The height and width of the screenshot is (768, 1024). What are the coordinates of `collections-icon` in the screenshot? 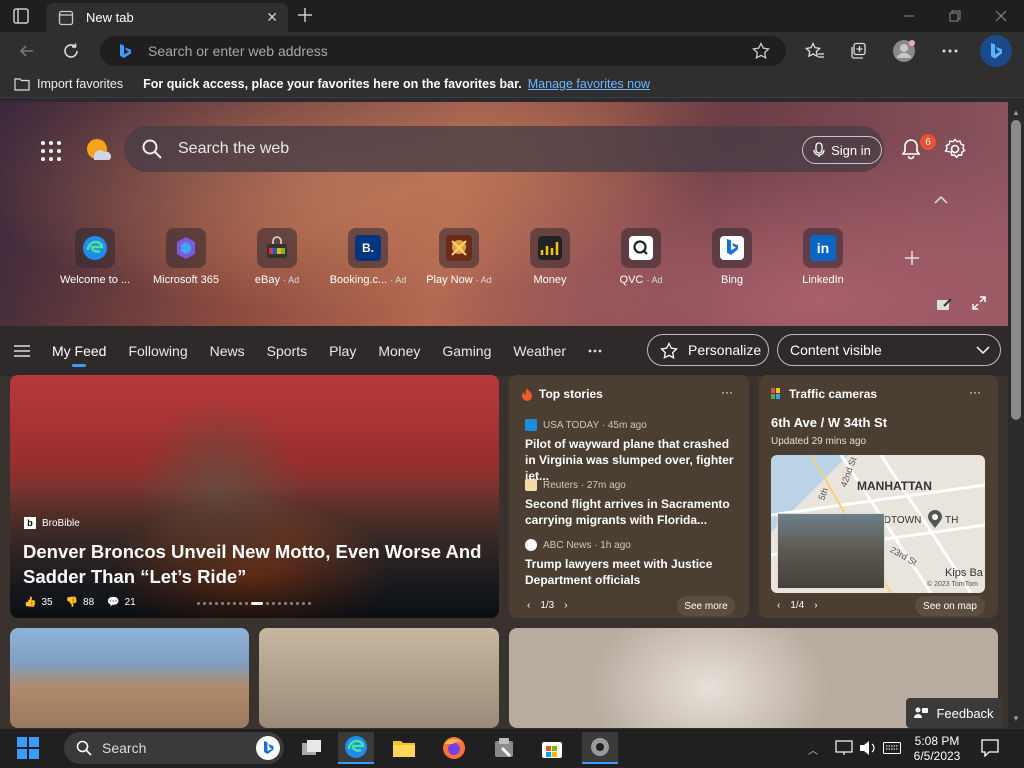 It's located at (858, 51).